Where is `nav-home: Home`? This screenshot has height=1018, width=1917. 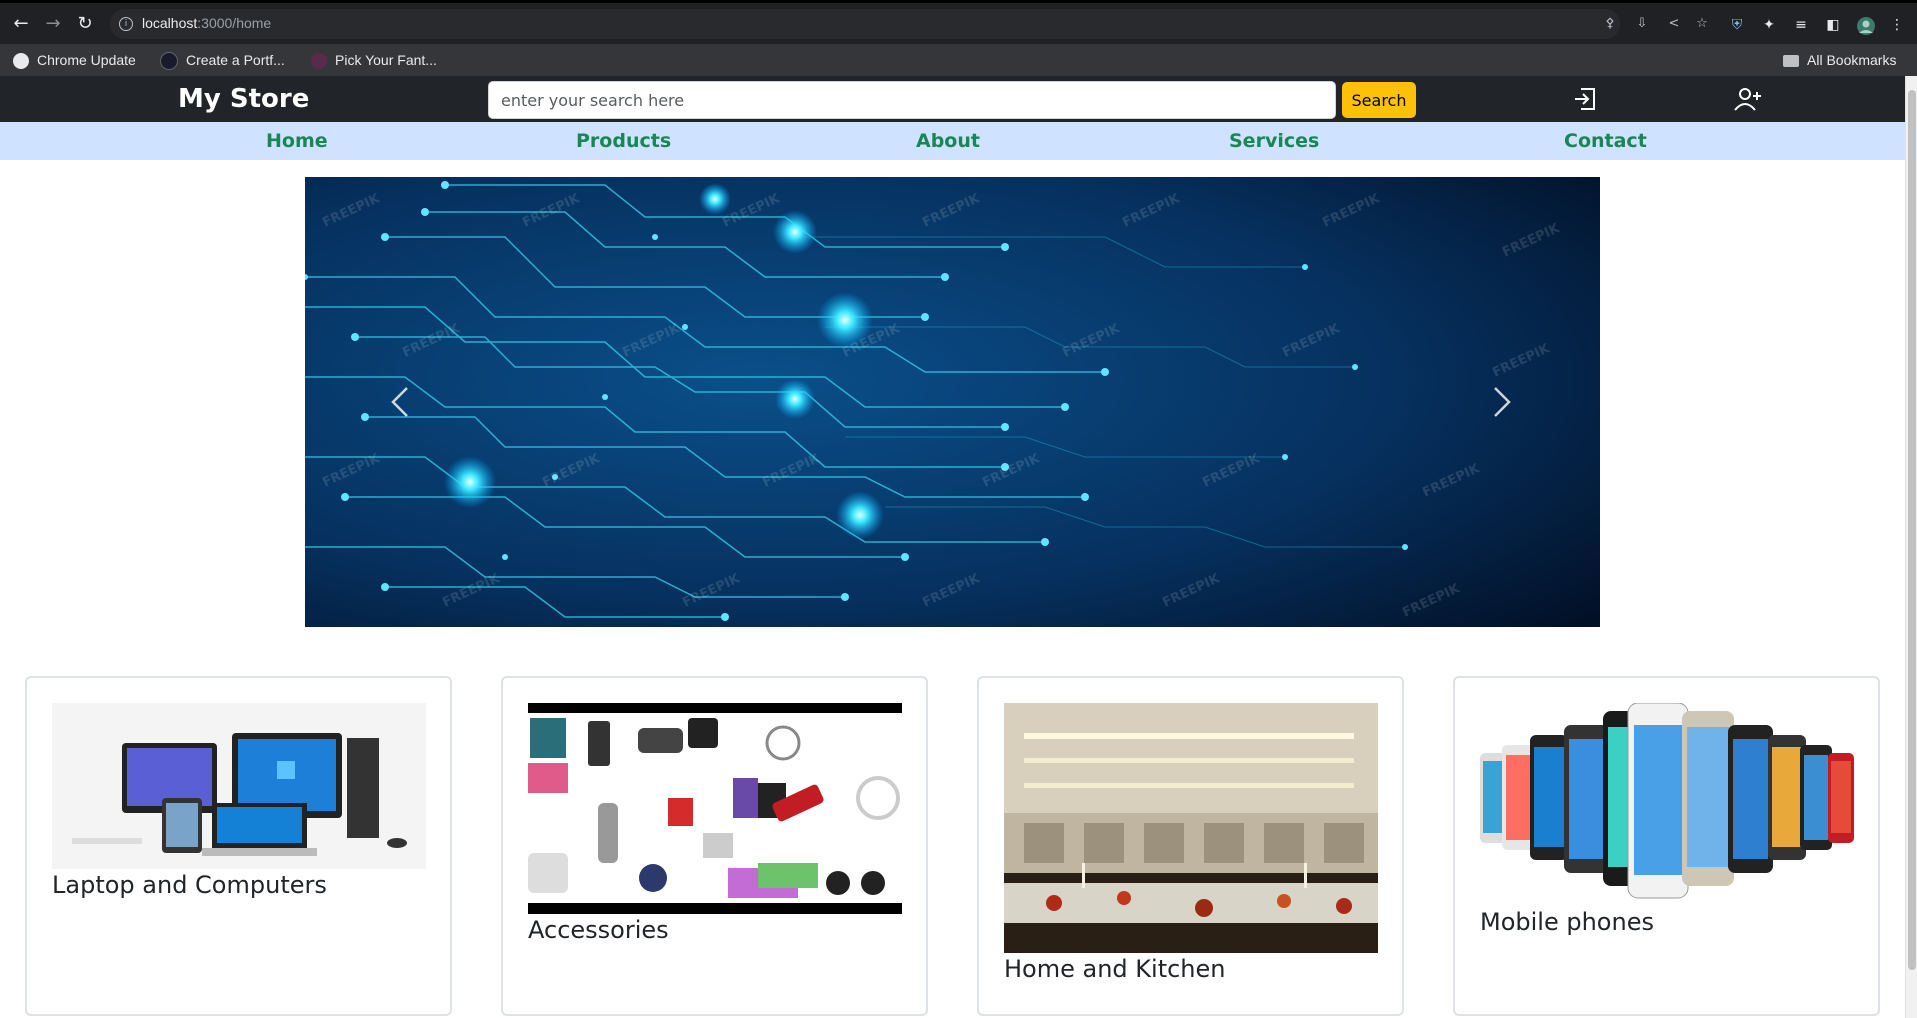
nav-home: Home is located at coordinates (297, 141).